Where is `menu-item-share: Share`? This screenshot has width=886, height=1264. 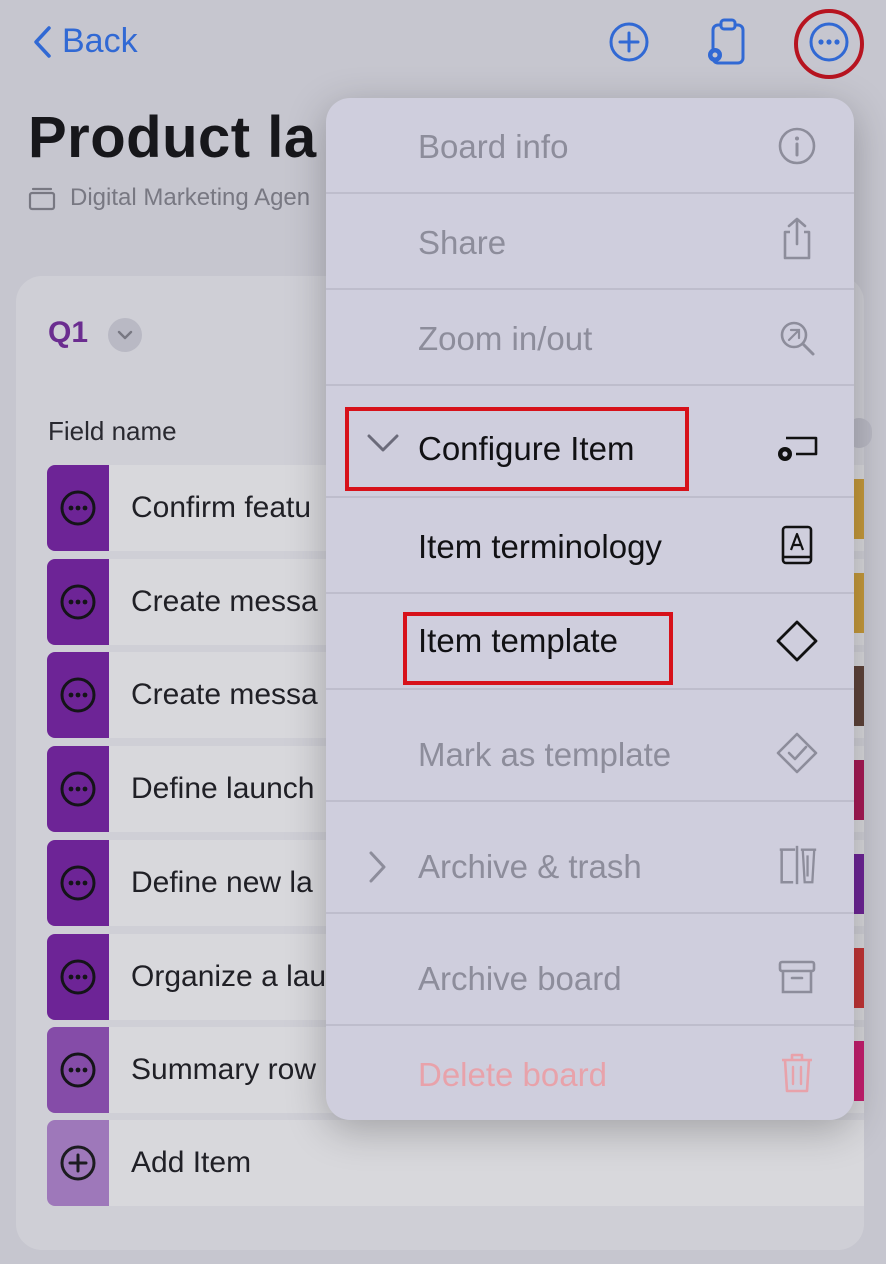 menu-item-share: Share is located at coordinates (590, 242).